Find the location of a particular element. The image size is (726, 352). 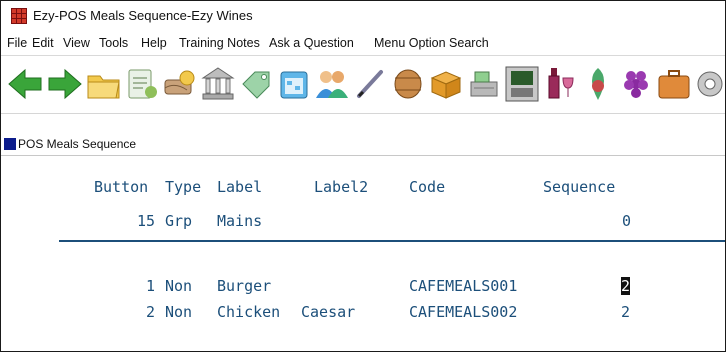

settings-icon is located at coordinates (708, 84).